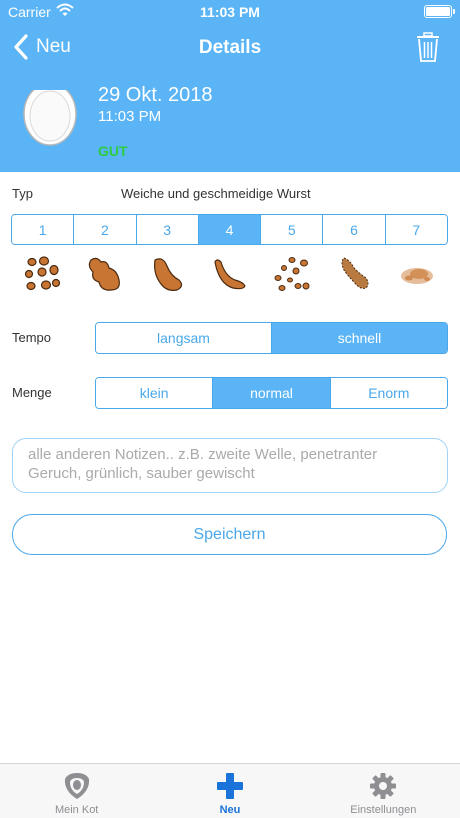  Describe the element at coordinates (354, 274) in the screenshot. I see `stool-type-6-icon` at that location.